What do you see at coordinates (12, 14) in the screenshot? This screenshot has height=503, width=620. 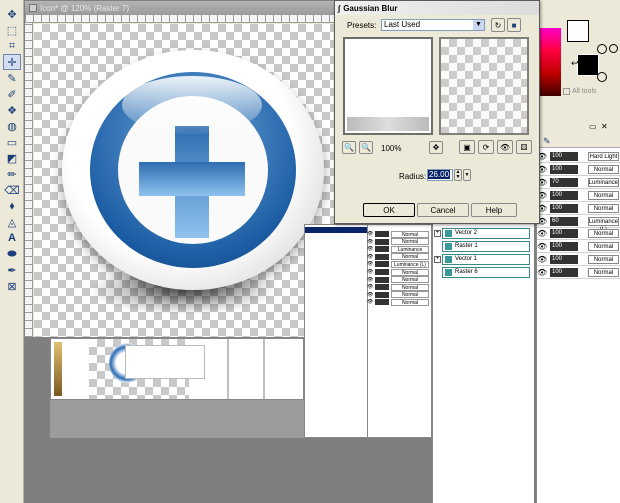 I see `pan-icon: ✥` at bounding box center [12, 14].